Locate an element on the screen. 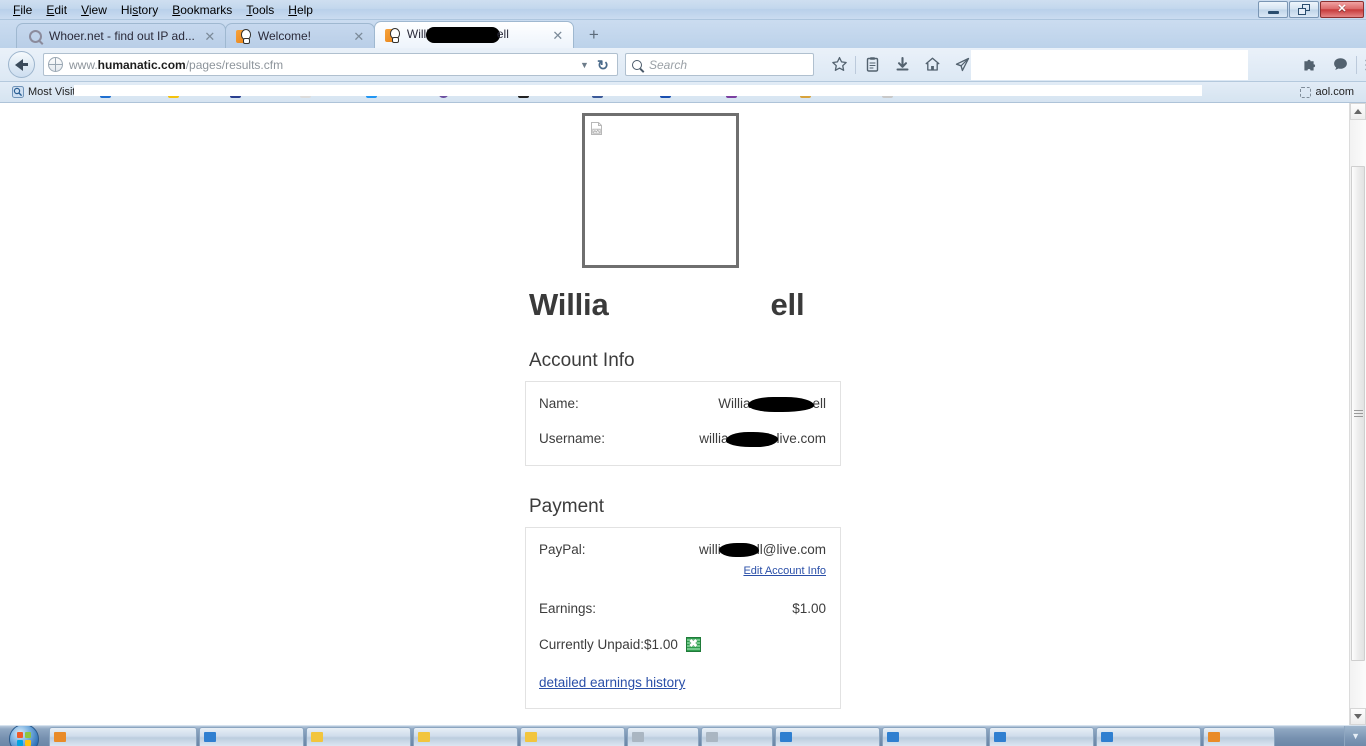 The width and height of the screenshot is (1366, 746). close-button: ✕ is located at coordinates (1342, 9).